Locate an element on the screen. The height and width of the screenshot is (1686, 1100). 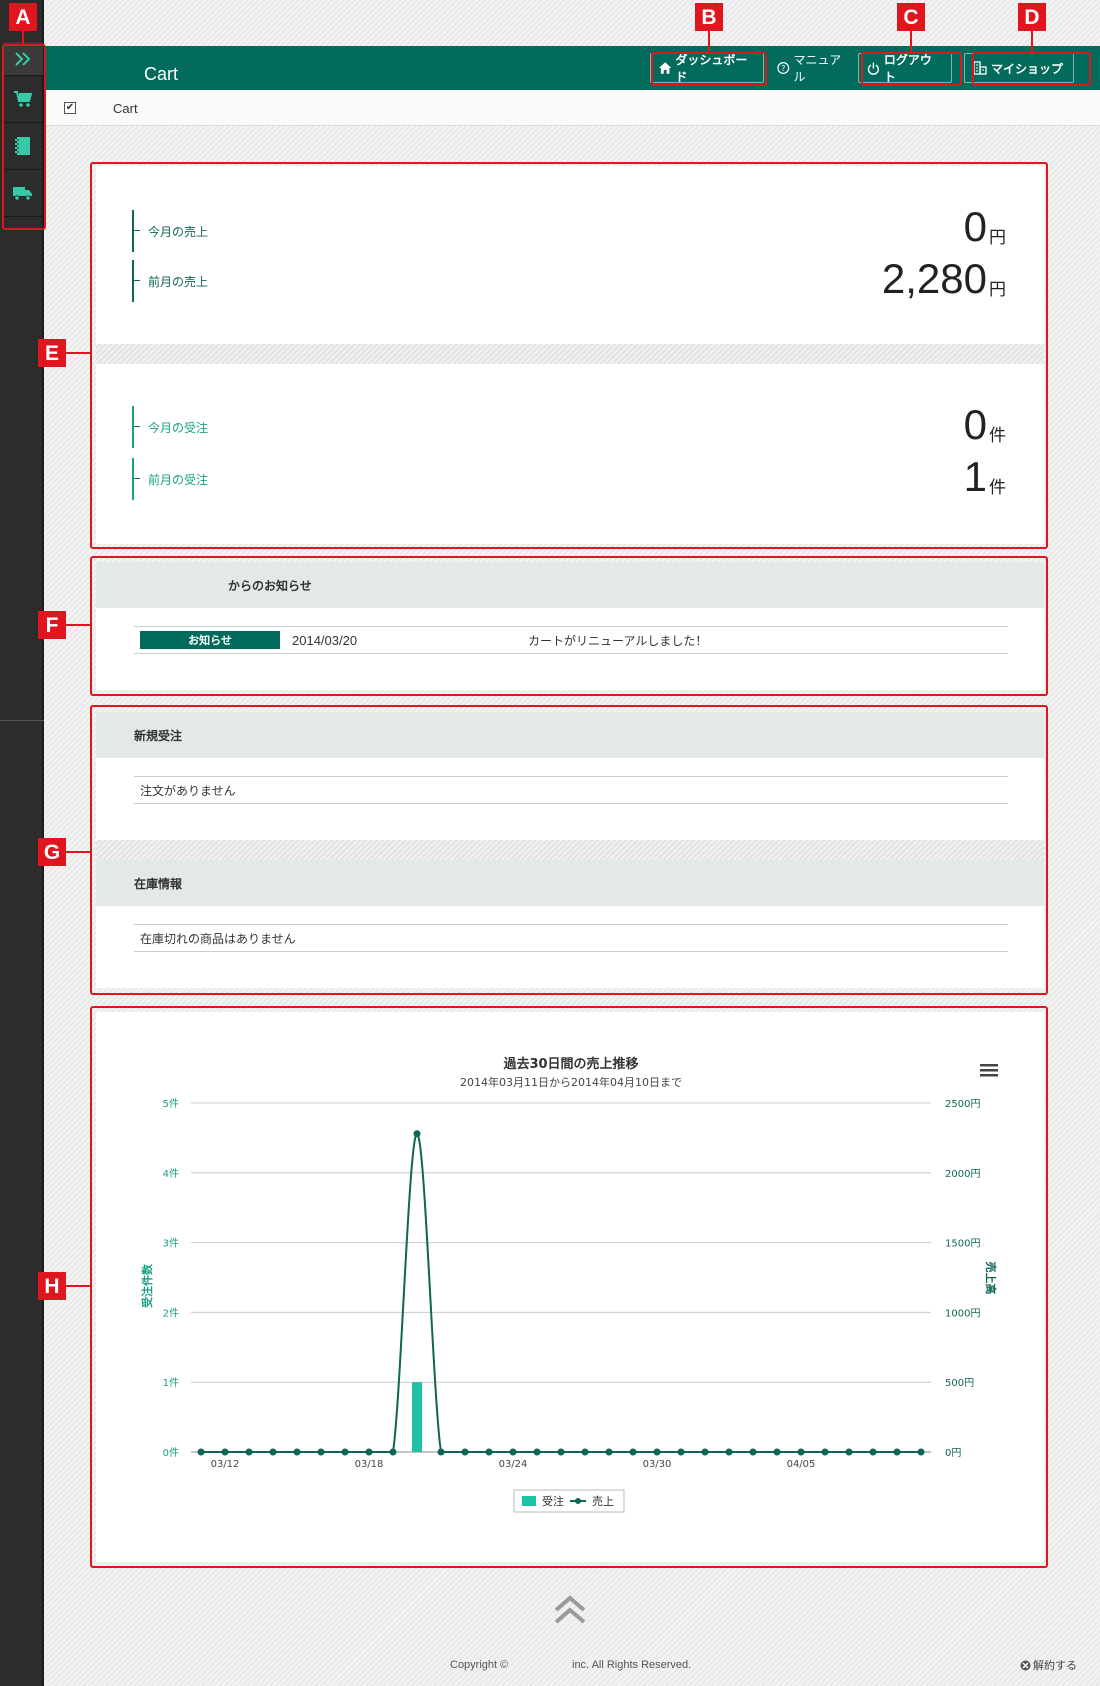
annotation-label-e: E is located at coordinates (52, 353).